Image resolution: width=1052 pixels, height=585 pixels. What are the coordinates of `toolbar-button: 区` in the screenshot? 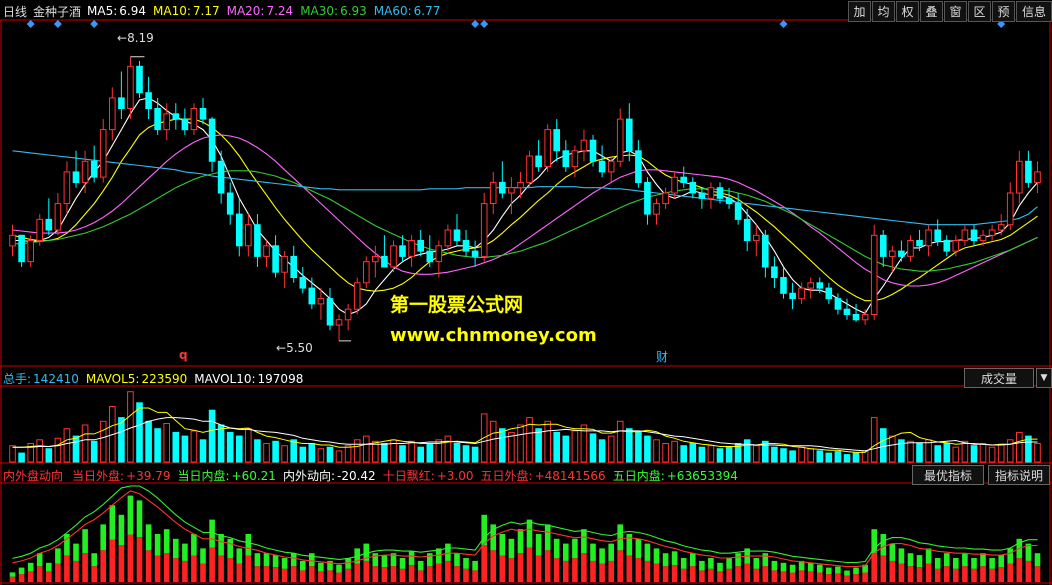 It's located at (979, 11).